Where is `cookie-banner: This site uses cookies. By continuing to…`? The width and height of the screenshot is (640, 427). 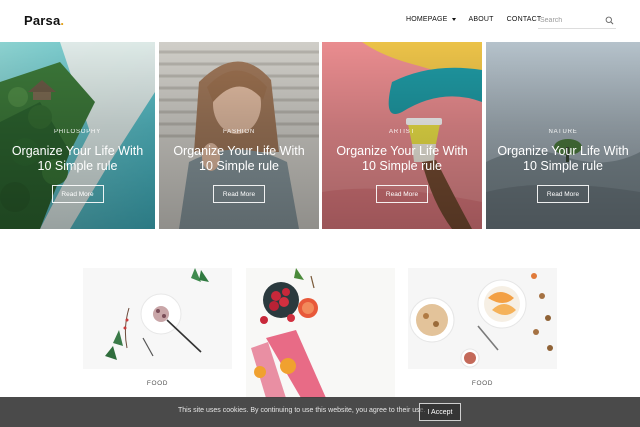
cookie-banner: This site uses cookies. By continuing to… is located at coordinates (320, 412).